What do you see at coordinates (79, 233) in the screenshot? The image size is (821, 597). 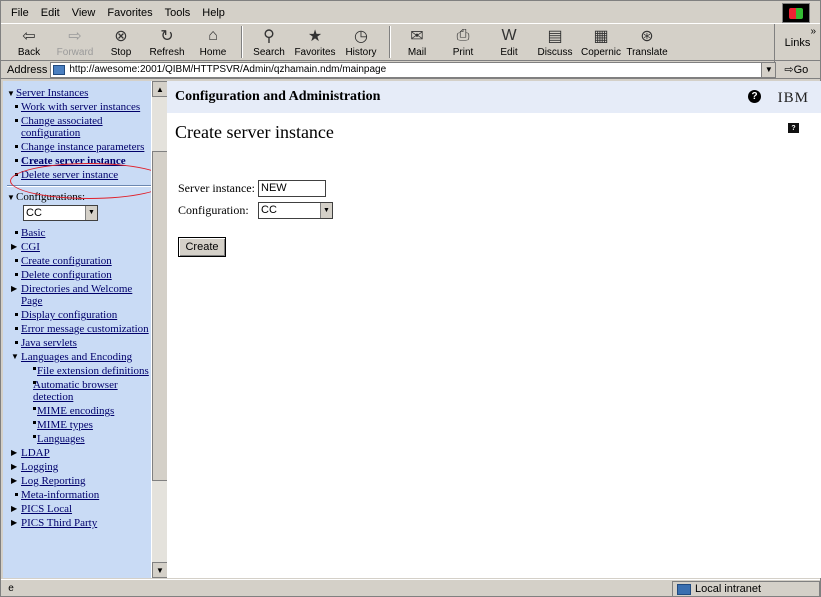 I see `nav-item: Basic` at bounding box center [79, 233].